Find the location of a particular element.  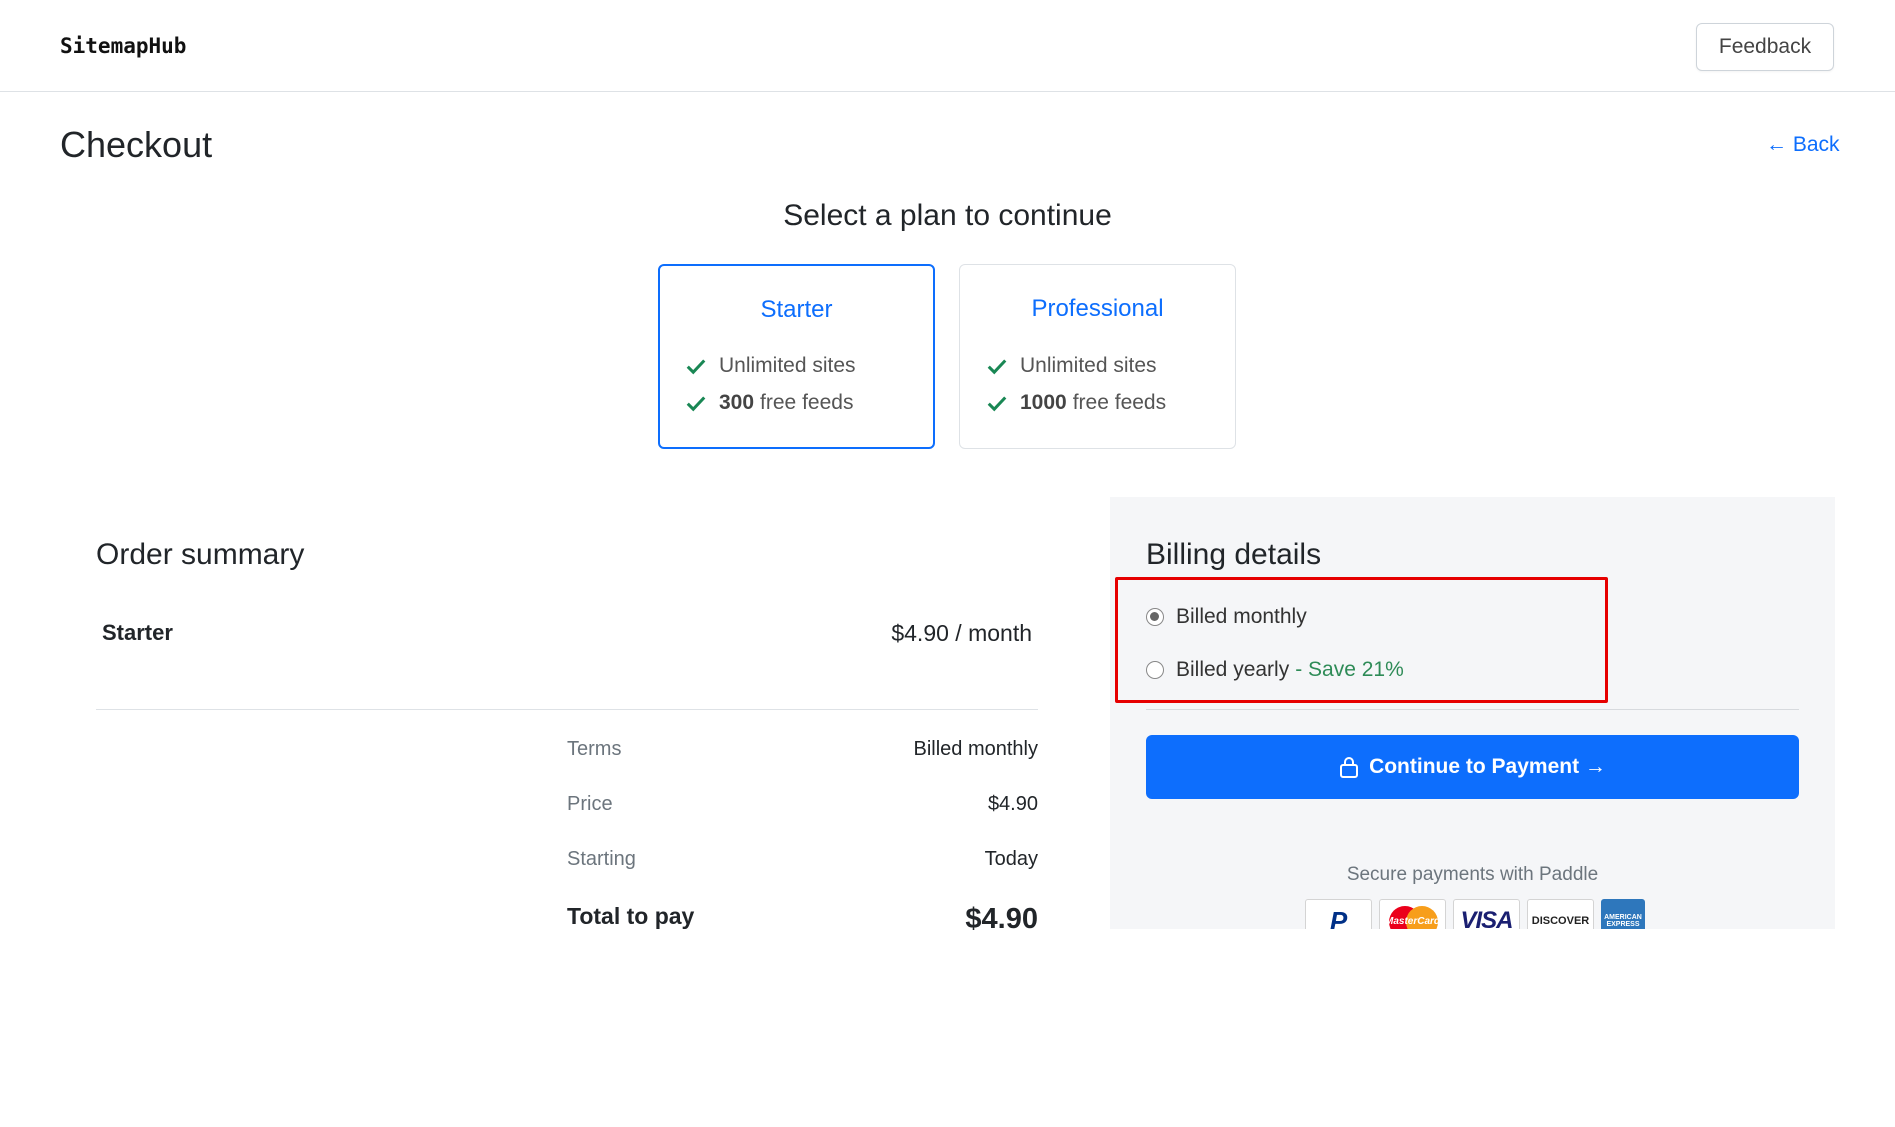

lock-icon is located at coordinates (1349, 767).